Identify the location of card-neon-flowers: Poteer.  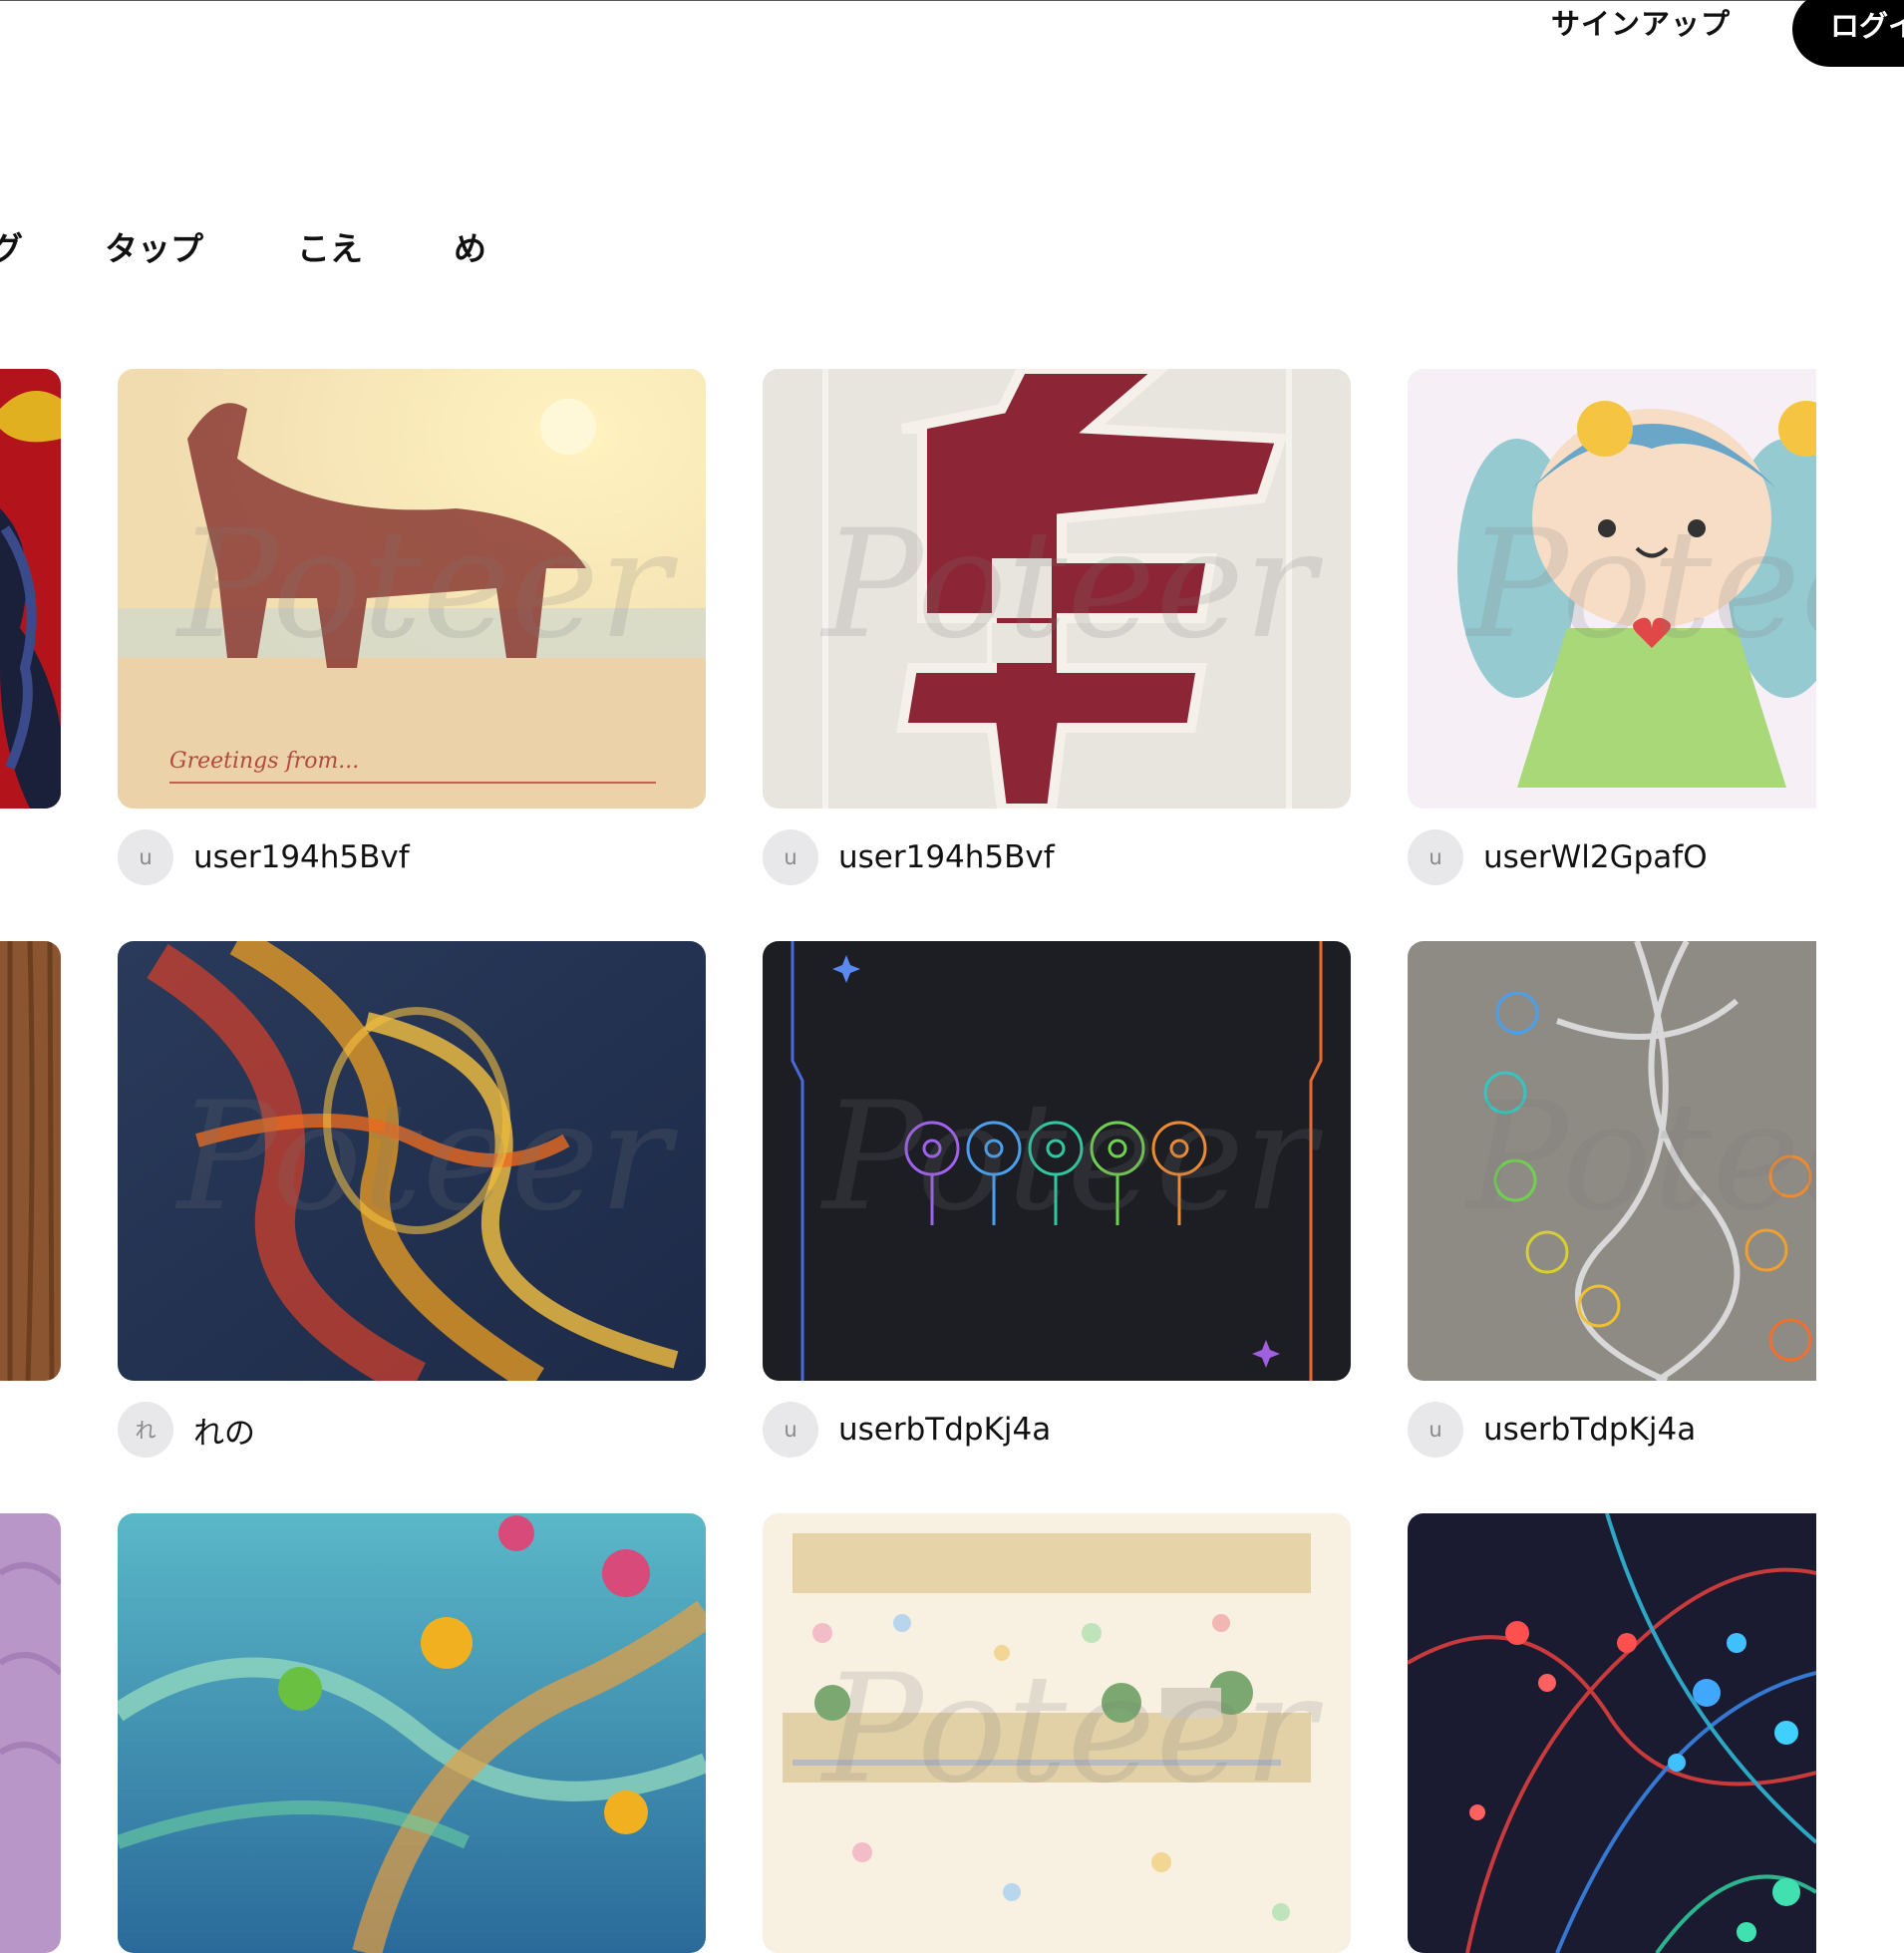
(1057, 1161).